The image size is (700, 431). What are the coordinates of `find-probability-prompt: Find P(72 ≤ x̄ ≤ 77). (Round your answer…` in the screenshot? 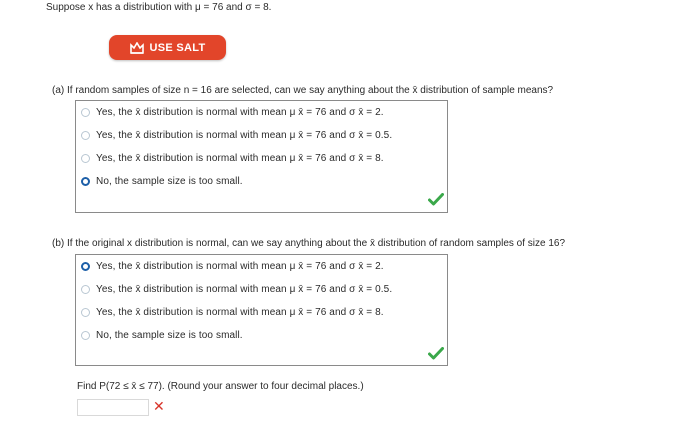 It's located at (220, 386).